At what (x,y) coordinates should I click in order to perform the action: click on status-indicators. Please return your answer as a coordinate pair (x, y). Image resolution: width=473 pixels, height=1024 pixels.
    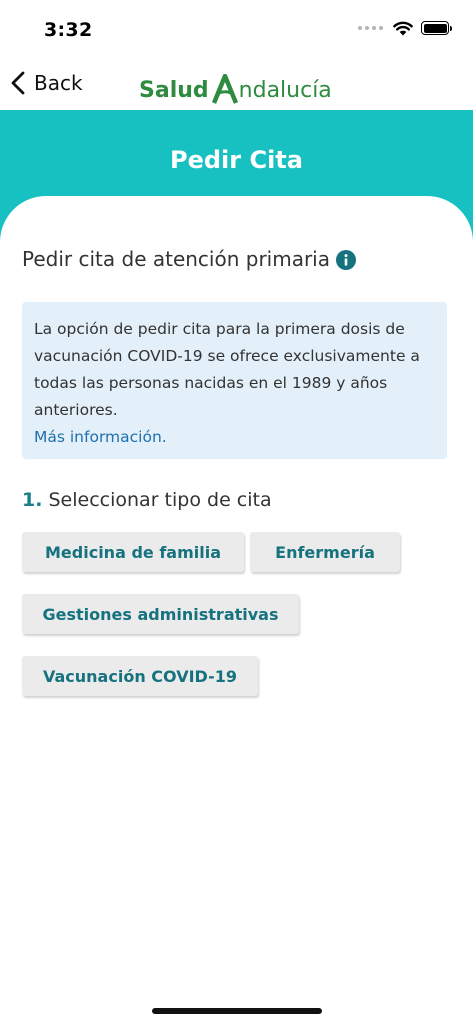
    Looking at the image, I should click on (405, 28).